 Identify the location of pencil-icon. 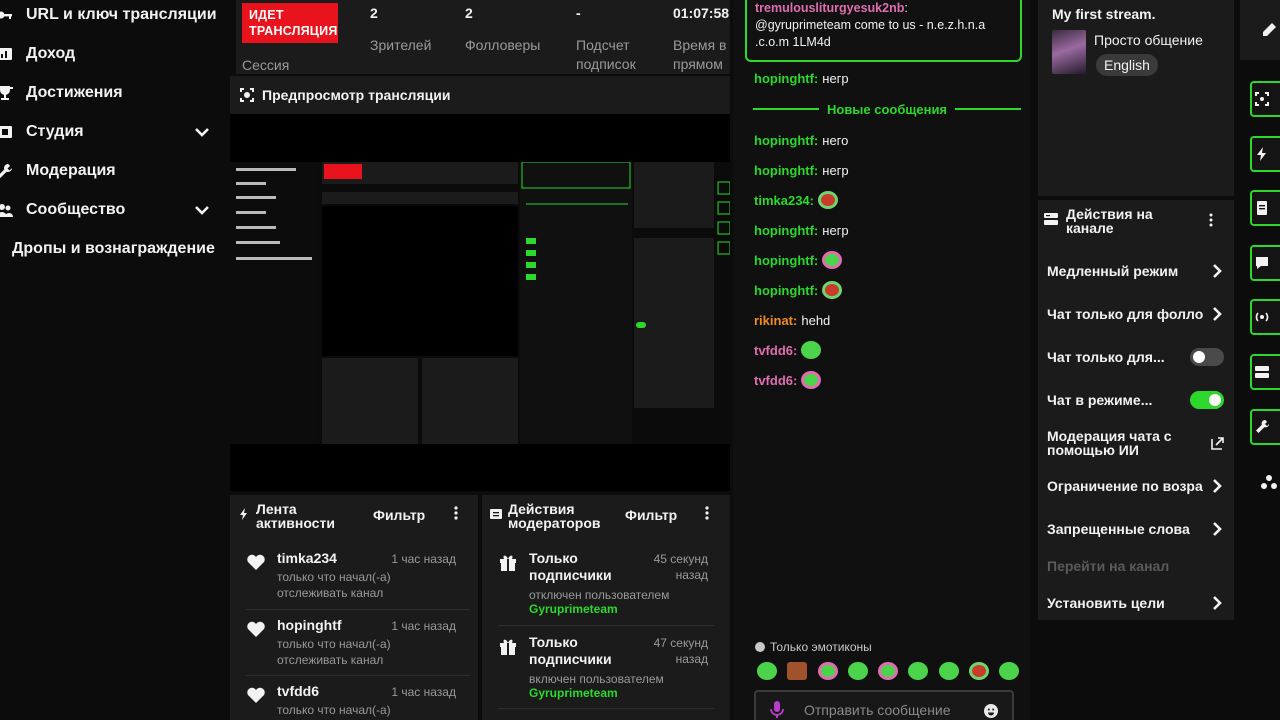
(1269, 30).